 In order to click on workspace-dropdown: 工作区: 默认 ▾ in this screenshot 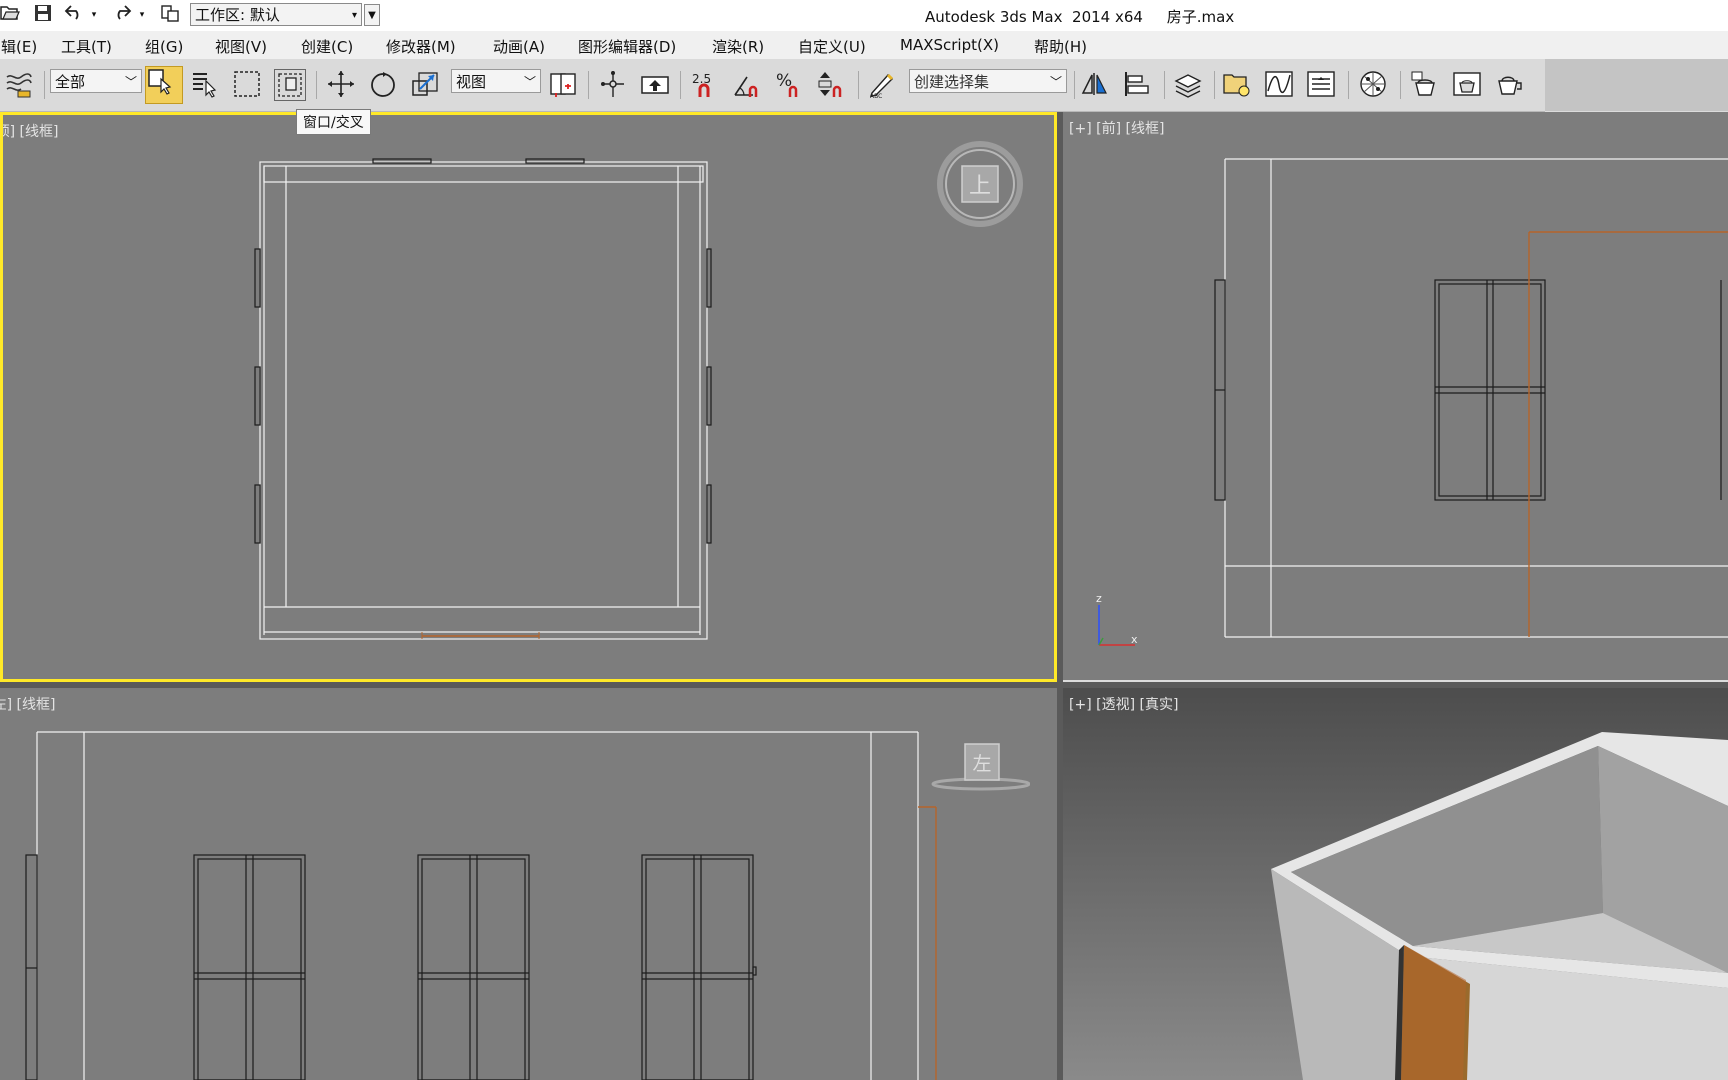, I will do `click(276, 14)`.